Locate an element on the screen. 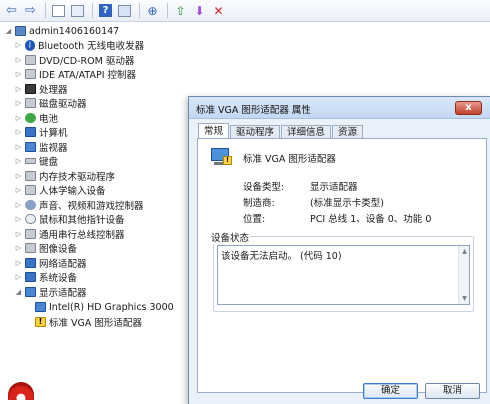 The image size is (490, 404). network-icon is located at coordinates (30, 263).